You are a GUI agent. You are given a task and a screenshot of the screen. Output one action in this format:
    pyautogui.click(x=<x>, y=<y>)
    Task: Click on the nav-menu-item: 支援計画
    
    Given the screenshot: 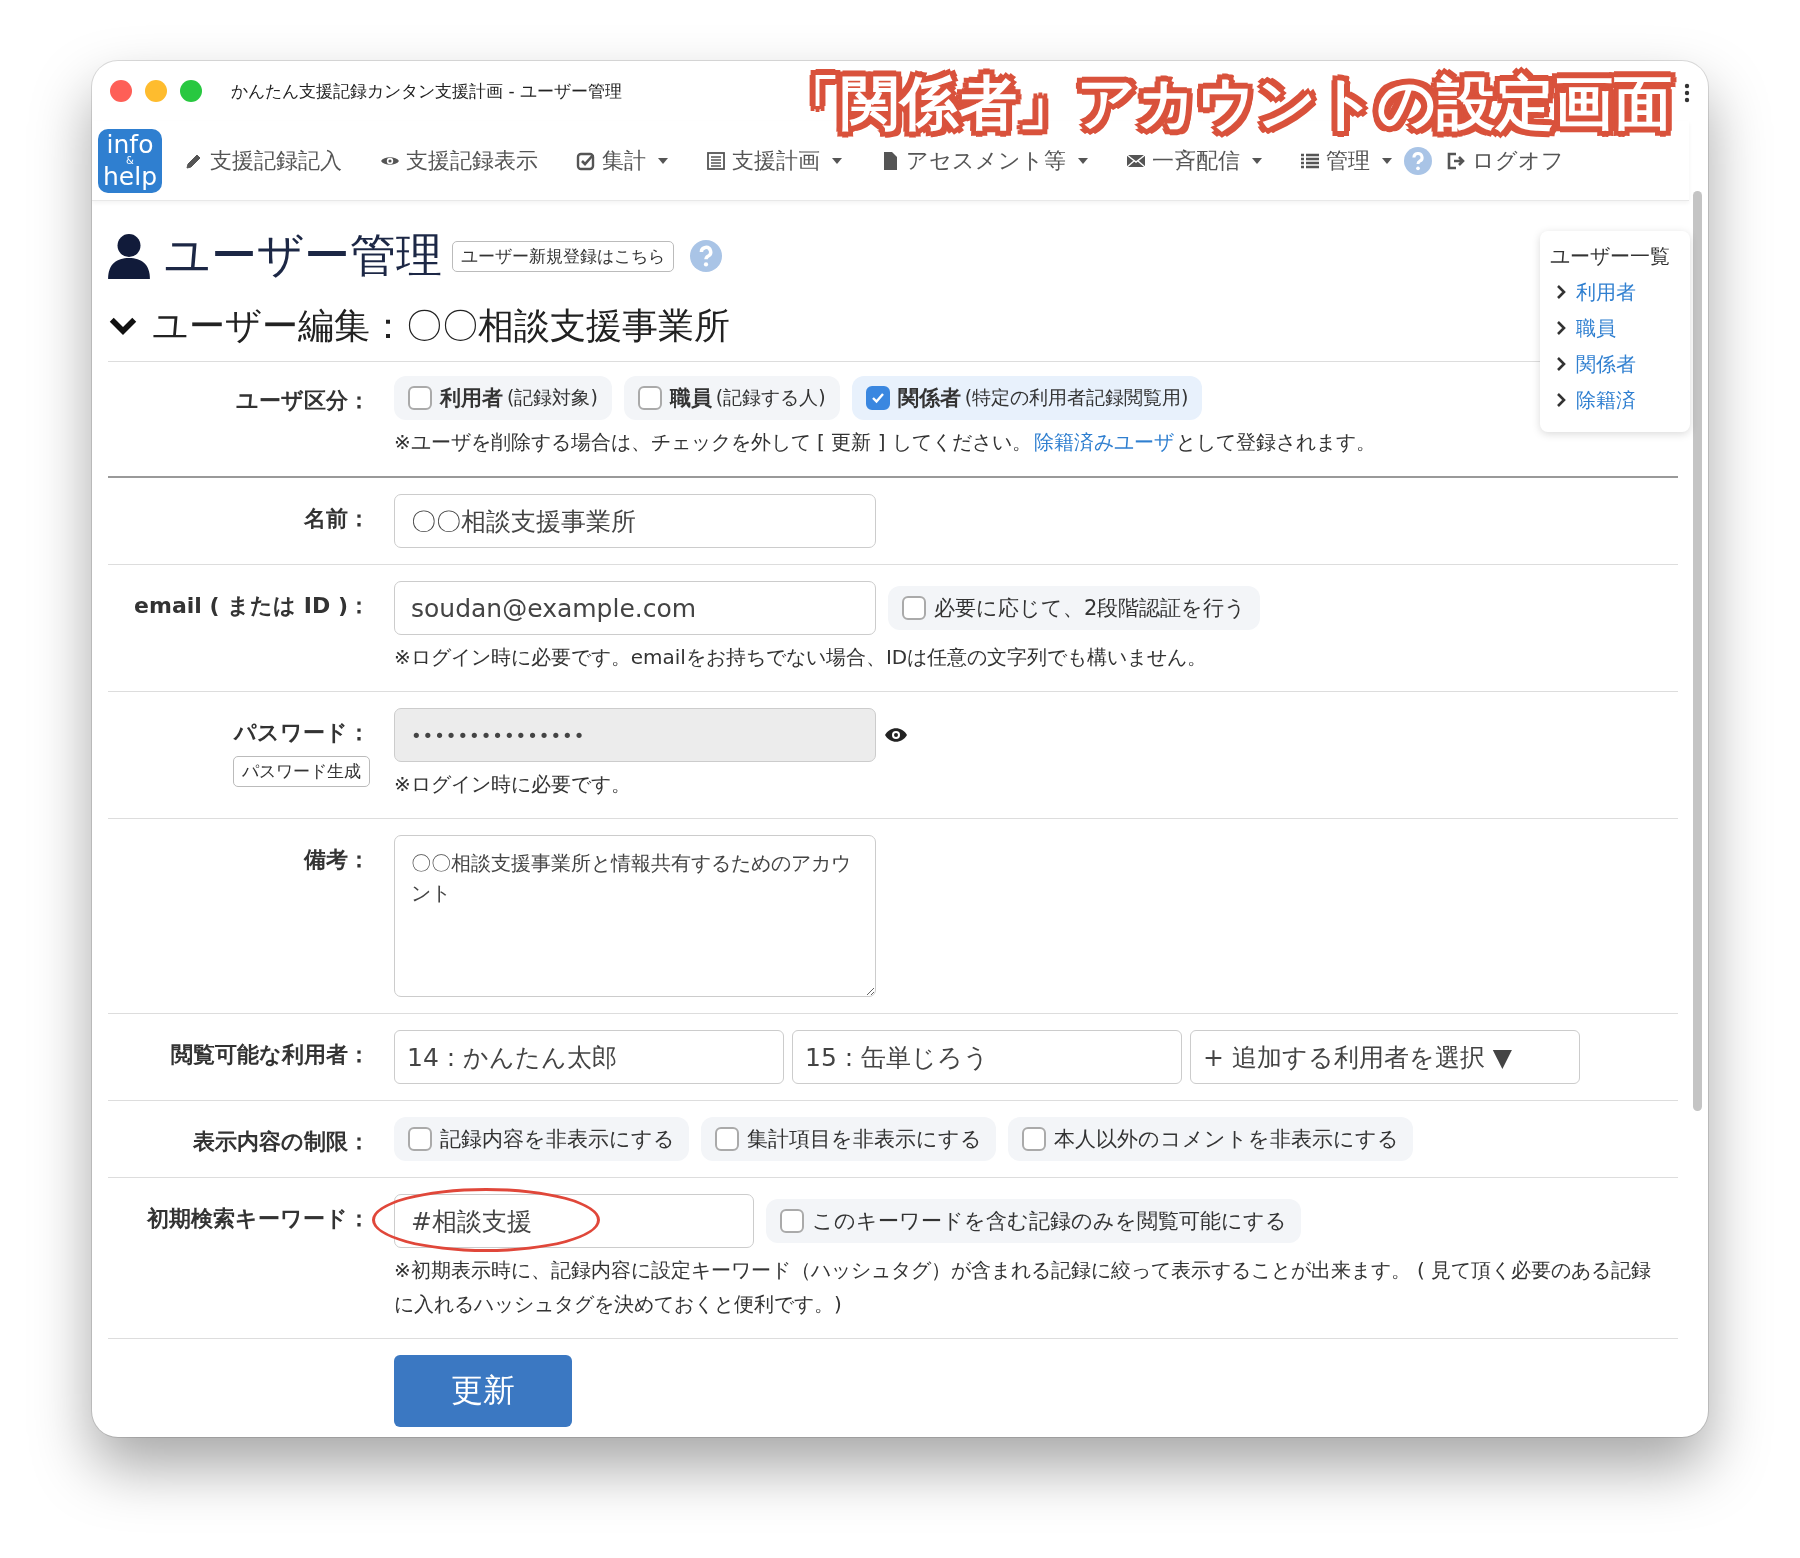 What is the action you would take?
    pyautogui.click(x=774, y=160)
    